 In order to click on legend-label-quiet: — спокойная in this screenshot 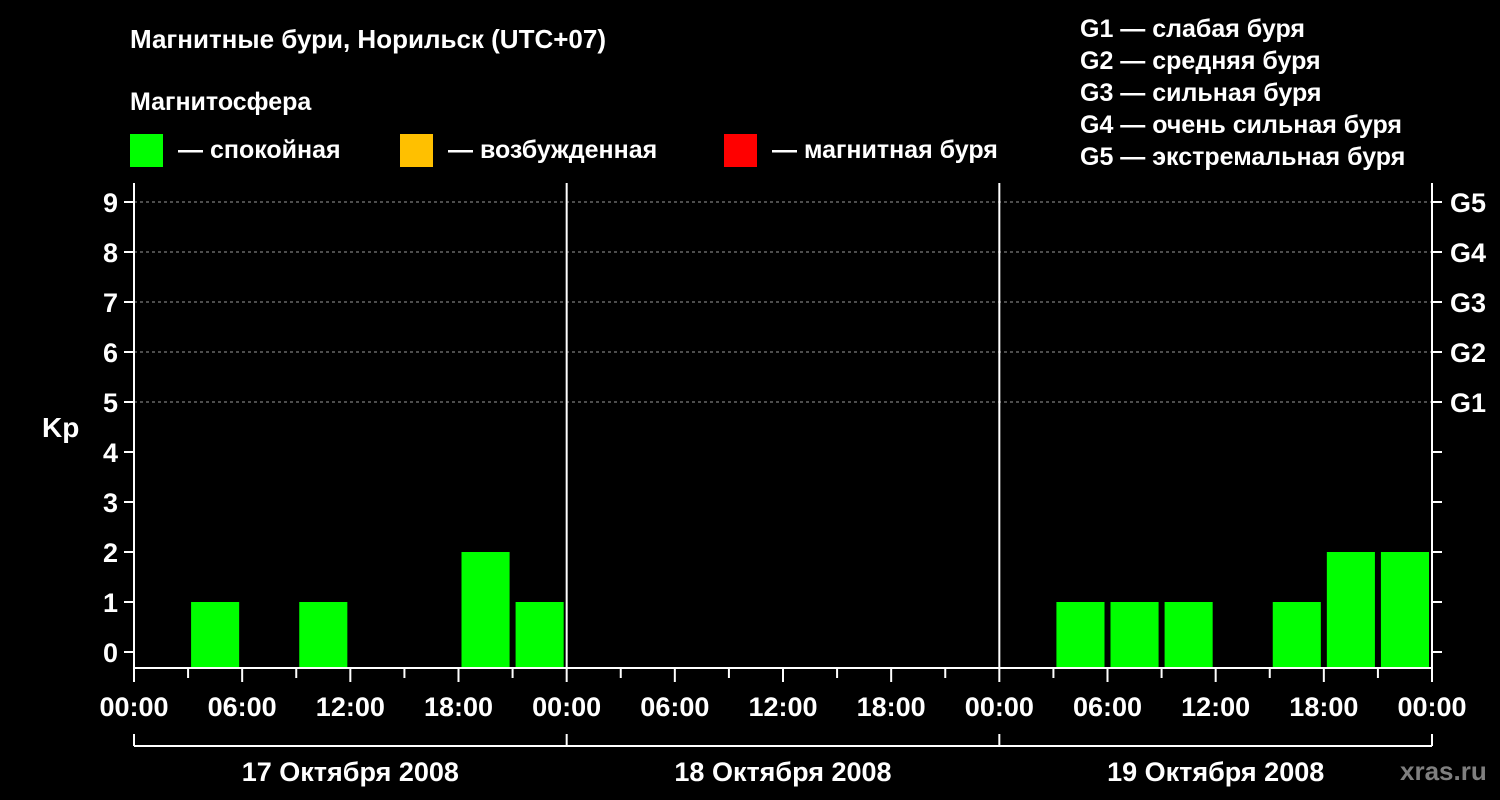, I will do `click(259, 150)`.